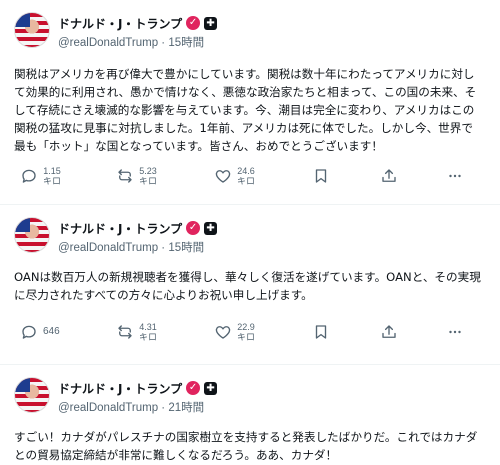 The width and height of the screenshot is (500, 465). I want to click on like-count: 24.6 キロ, so click(246, 176).